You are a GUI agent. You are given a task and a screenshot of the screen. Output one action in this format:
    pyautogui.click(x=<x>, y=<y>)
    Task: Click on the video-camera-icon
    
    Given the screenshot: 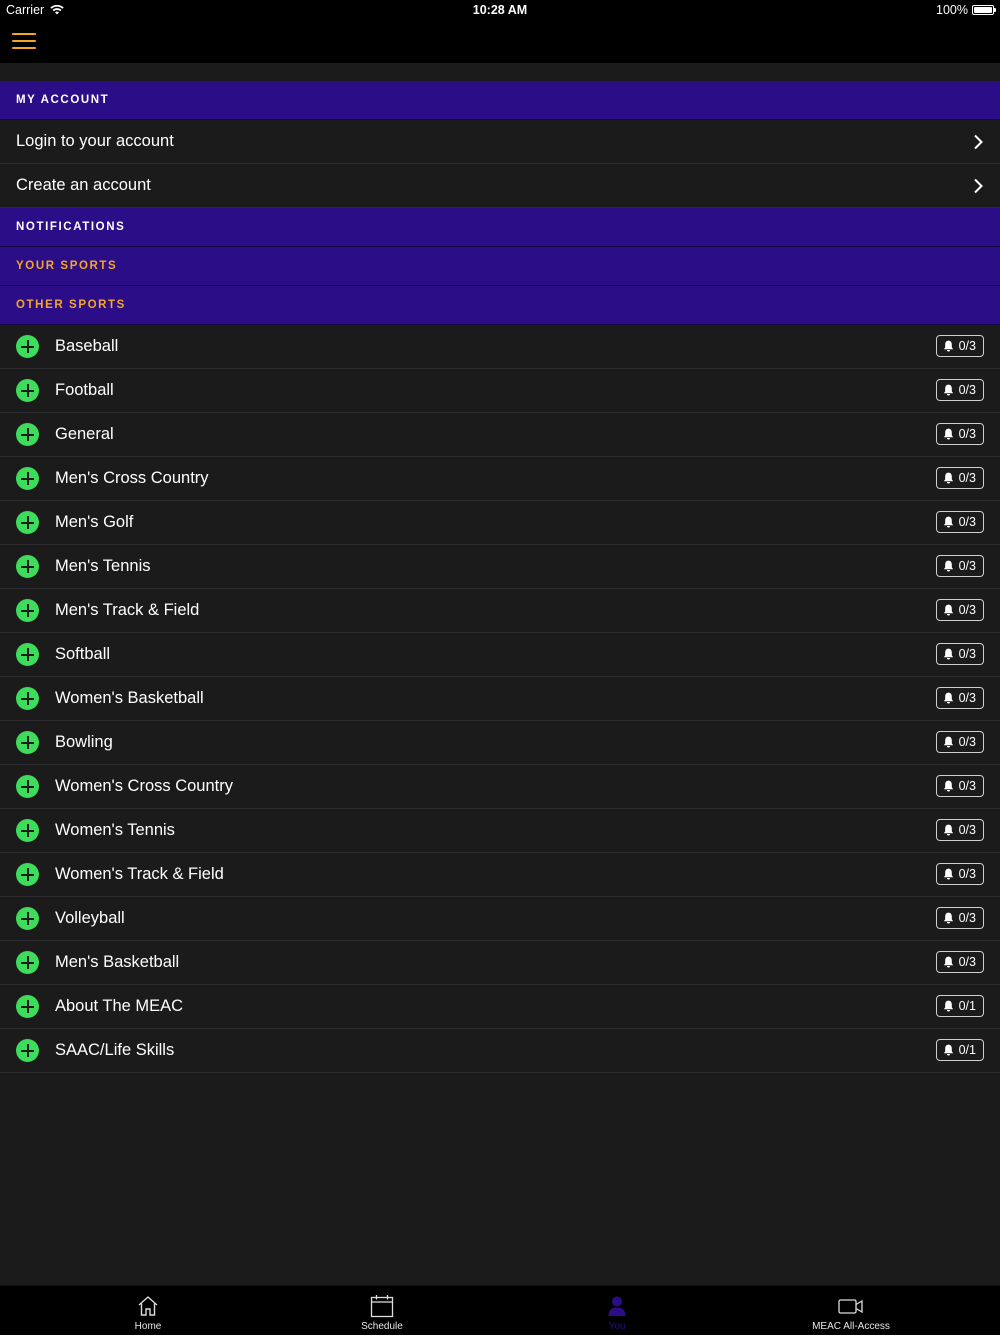 What is the action you would take?
    pyautogui.click(x=850, y=1306)
    